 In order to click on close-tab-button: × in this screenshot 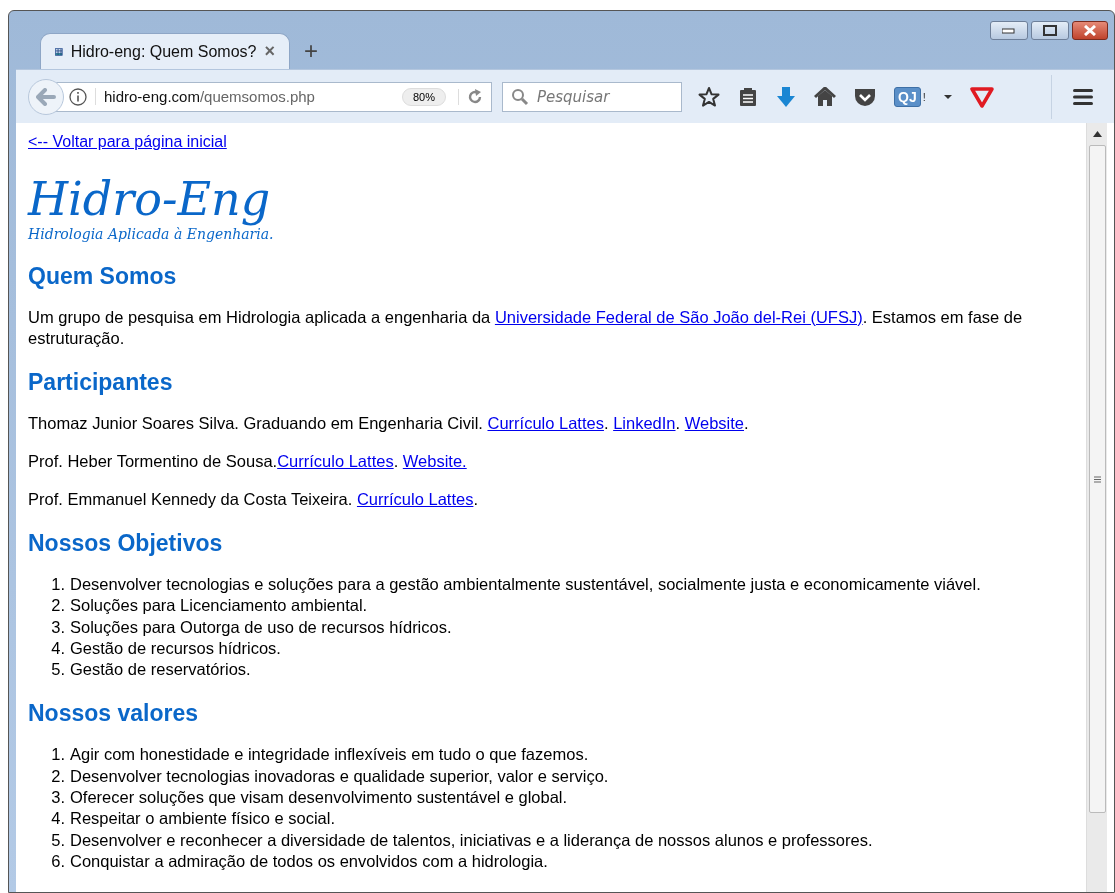, I will do `click(269, 51)`.